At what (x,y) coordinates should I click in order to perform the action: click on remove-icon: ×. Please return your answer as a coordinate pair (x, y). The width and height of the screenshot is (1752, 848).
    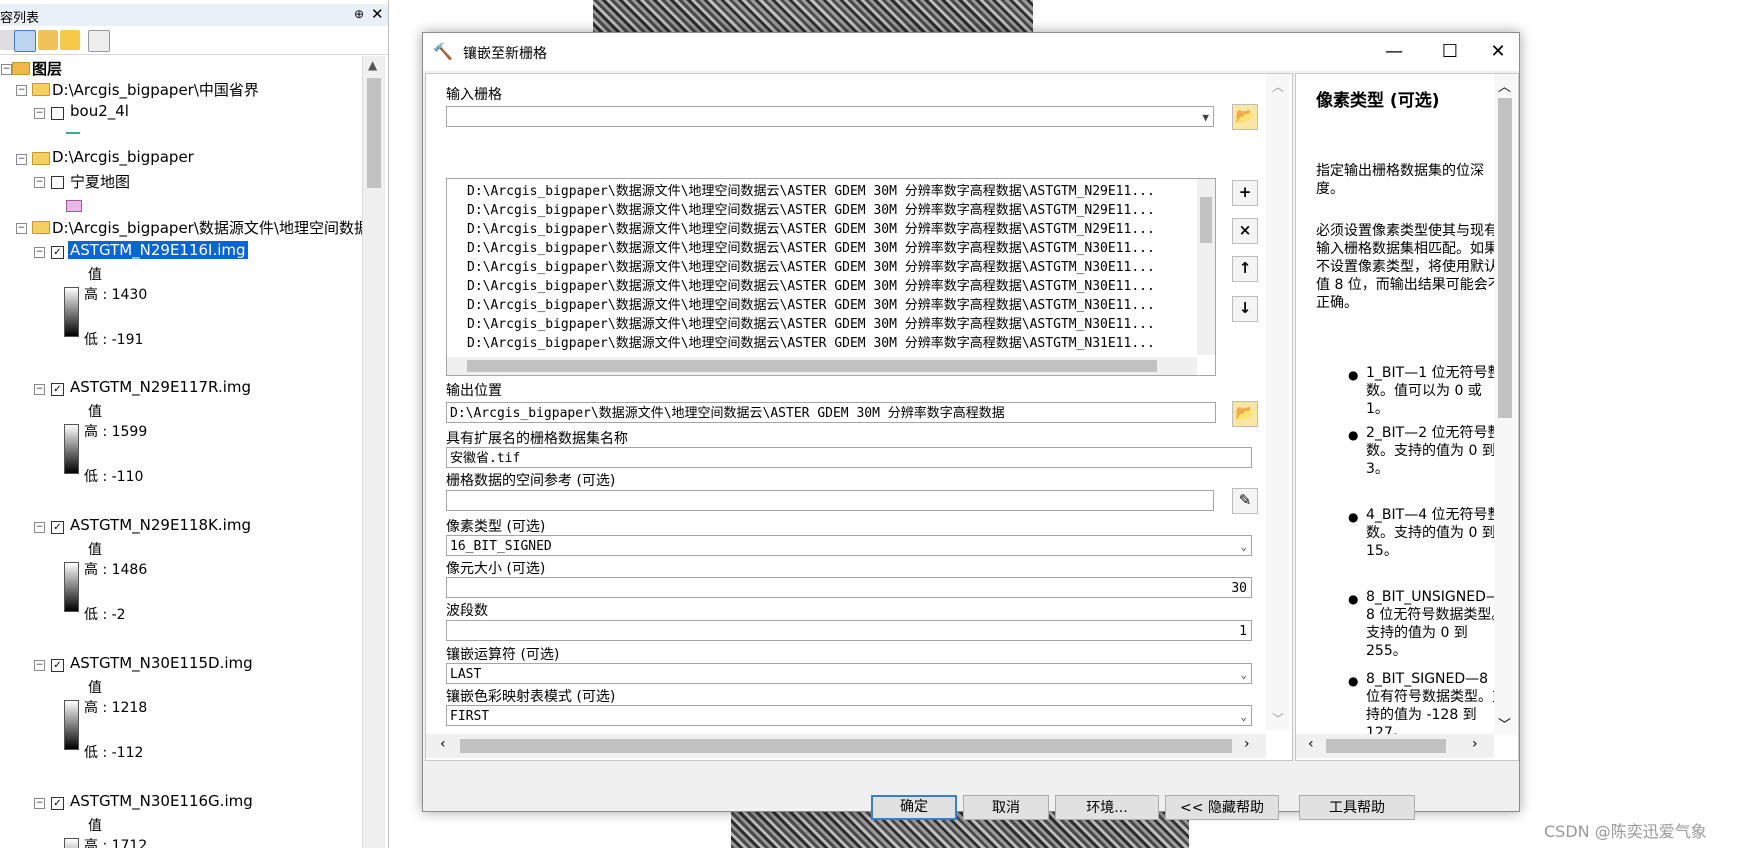
    Looking at the image, I should click on (1245, 231).